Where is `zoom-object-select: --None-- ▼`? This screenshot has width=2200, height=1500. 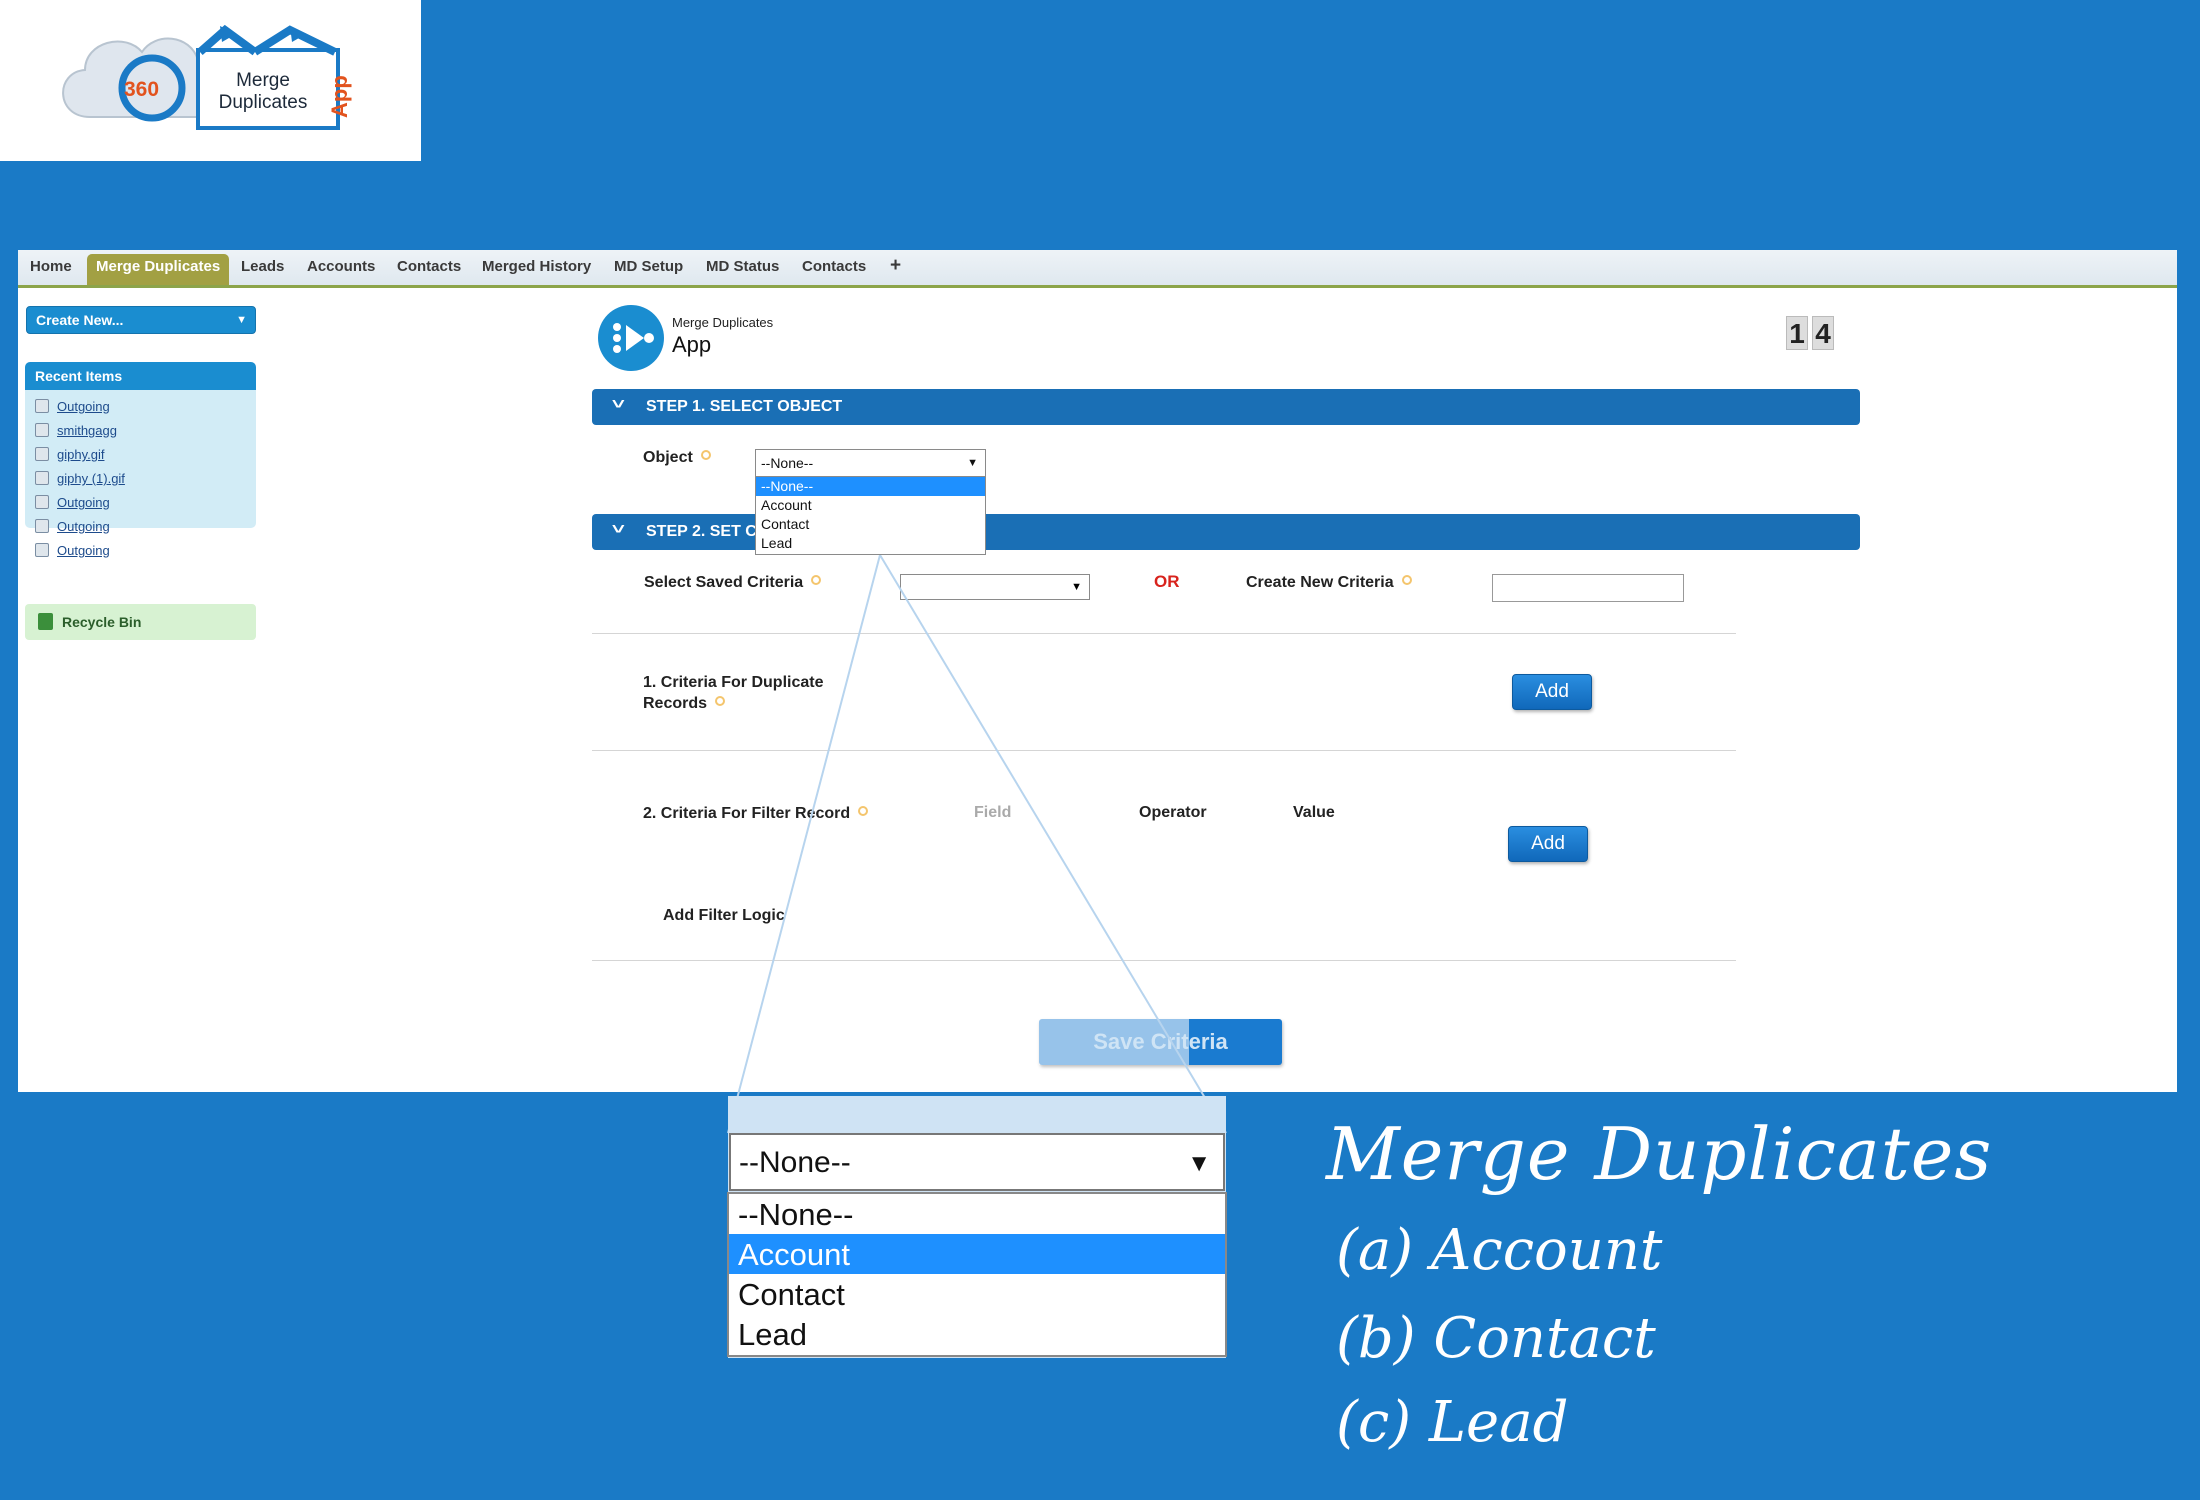 zoom-object-select: --None-- ▼ is located at coordinates (977, 1162).